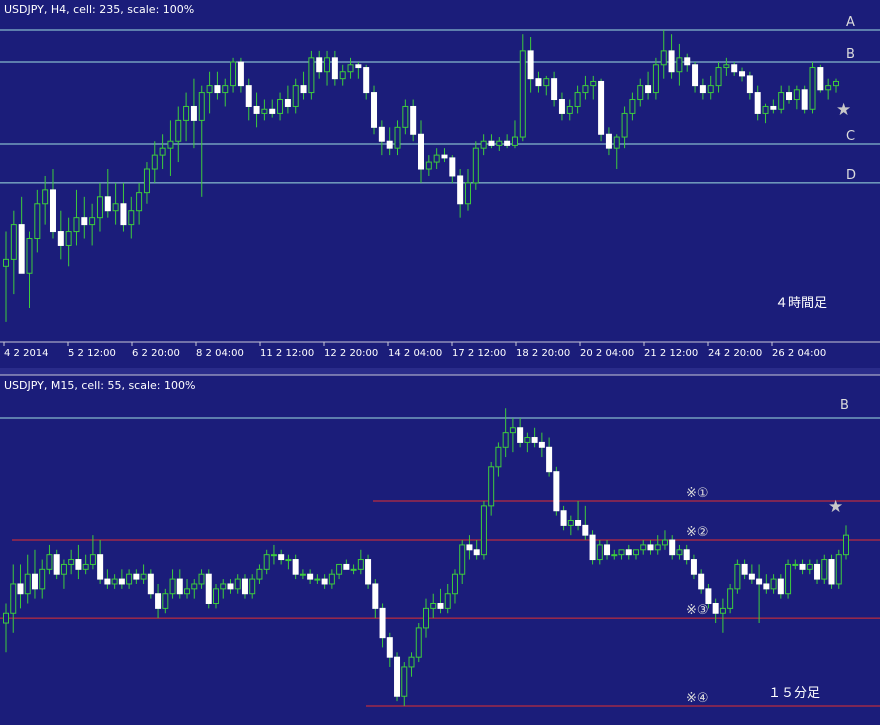 This screenshot has width=880, height=725. I want to click on h4-tick-label: 5 2 12:00, so click(92, 353).